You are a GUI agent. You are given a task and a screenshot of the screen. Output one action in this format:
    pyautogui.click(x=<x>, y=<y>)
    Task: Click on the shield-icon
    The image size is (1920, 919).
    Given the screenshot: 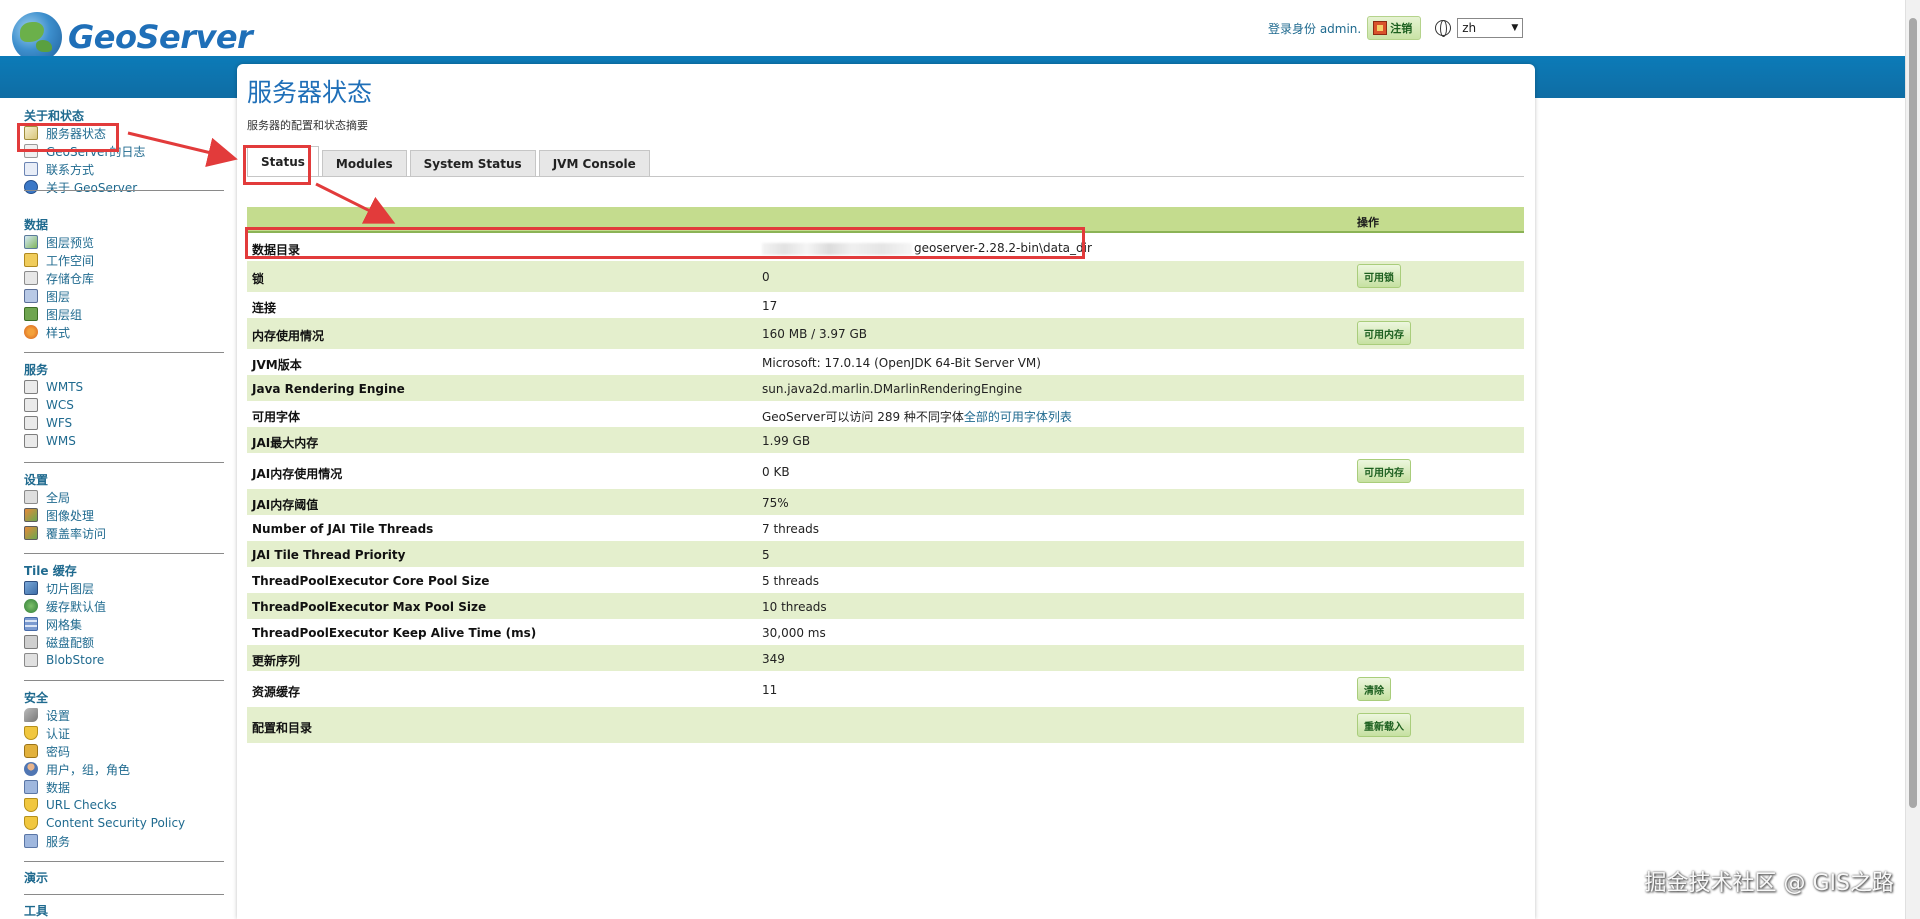 What is the action you would take?
    pyautogui.click(x=31, y=805)
    